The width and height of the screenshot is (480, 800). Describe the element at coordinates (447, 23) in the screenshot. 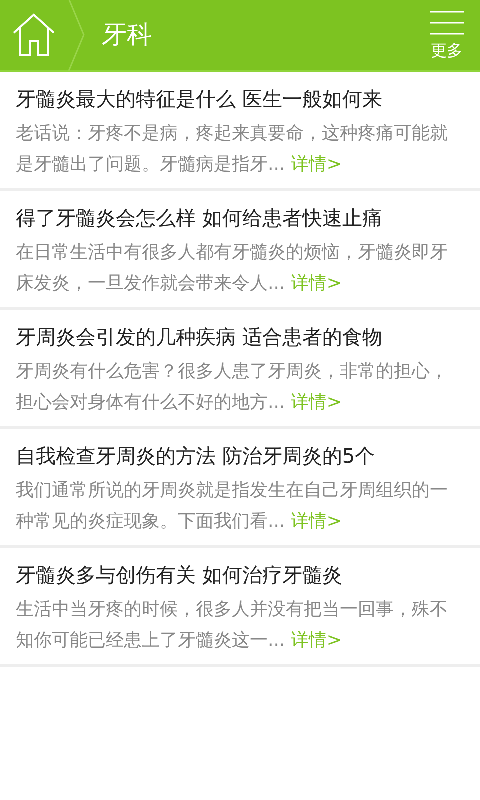

I see `menu-icon` at that location.